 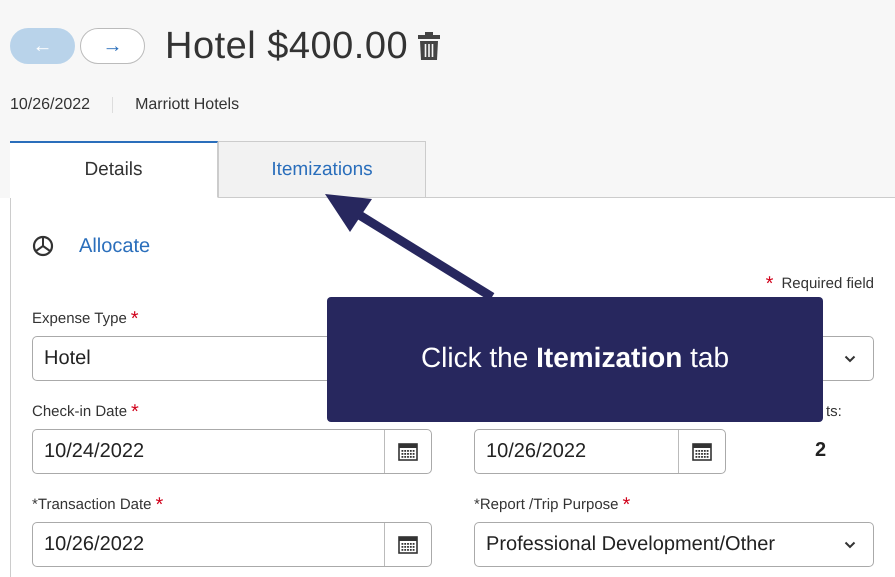 I want to click on tab: Details, so click(x=114, y=169).